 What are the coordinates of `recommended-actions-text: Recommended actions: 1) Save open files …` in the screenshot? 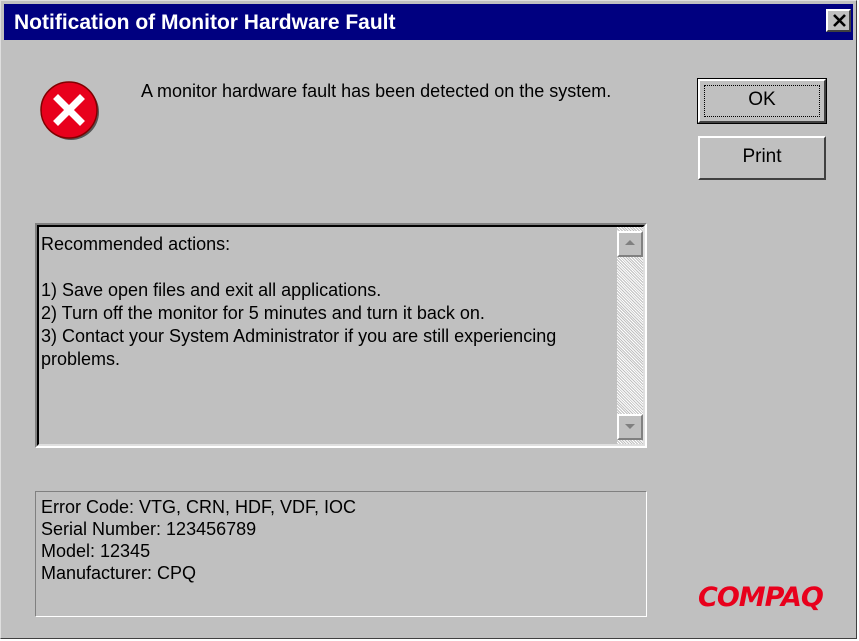 It's located at (324, 302).